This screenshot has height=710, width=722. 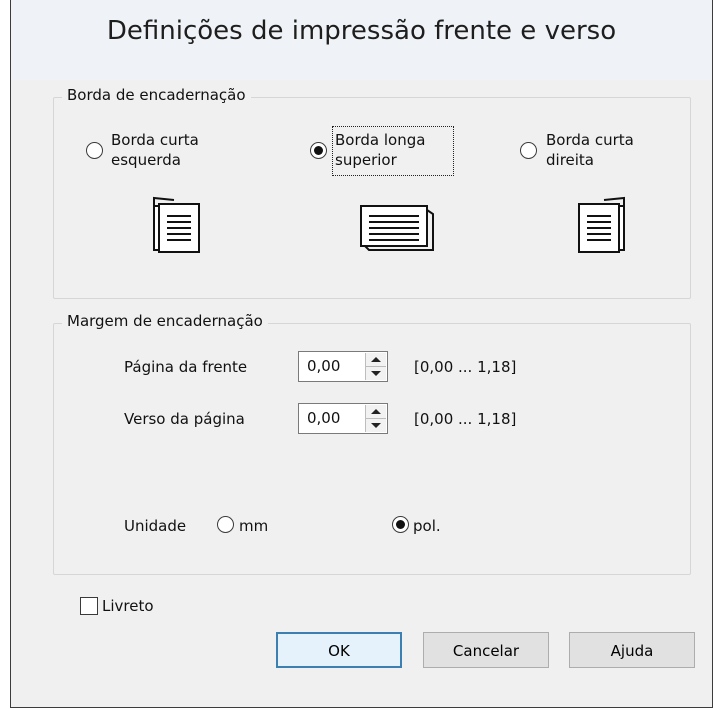 I want to click on back-page-range: [0,00 ... 1,18], so click(x=465, y=419).